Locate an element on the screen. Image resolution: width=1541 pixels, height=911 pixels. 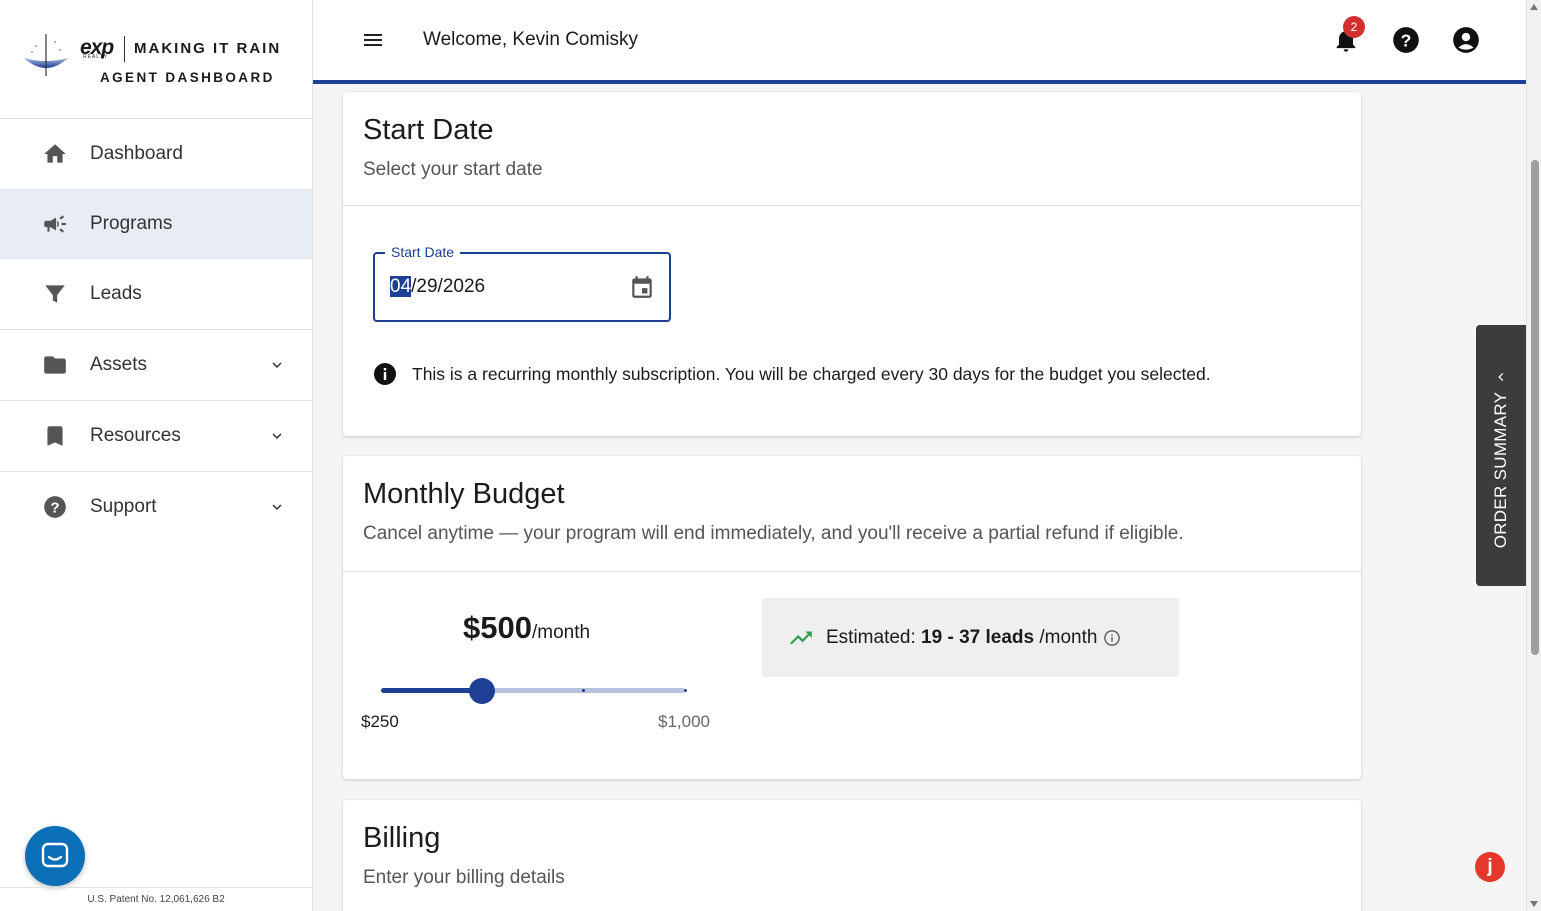
bookmark-icon is located at coordinates (55, 436).